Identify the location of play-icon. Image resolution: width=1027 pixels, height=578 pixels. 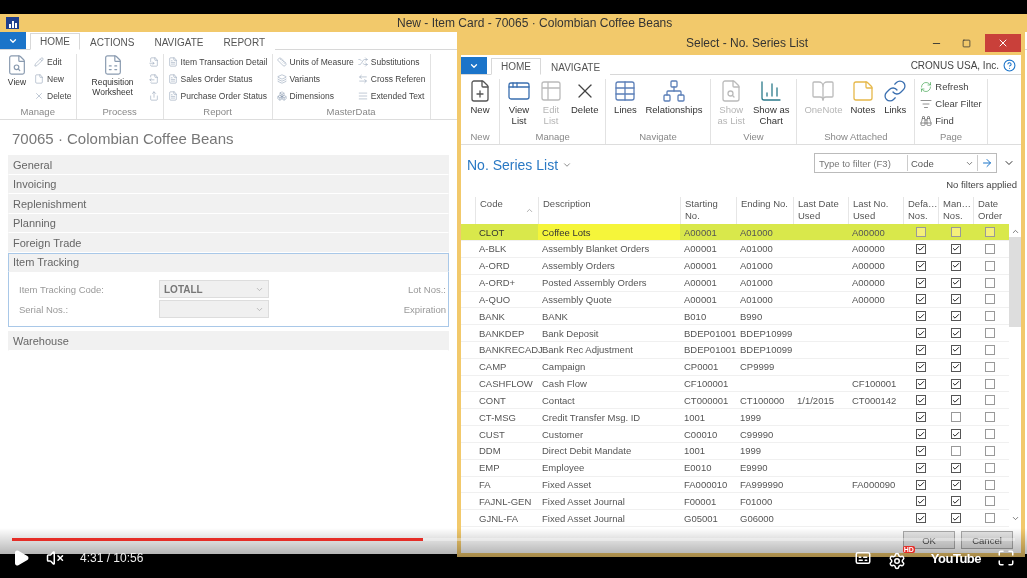
(21, 558).